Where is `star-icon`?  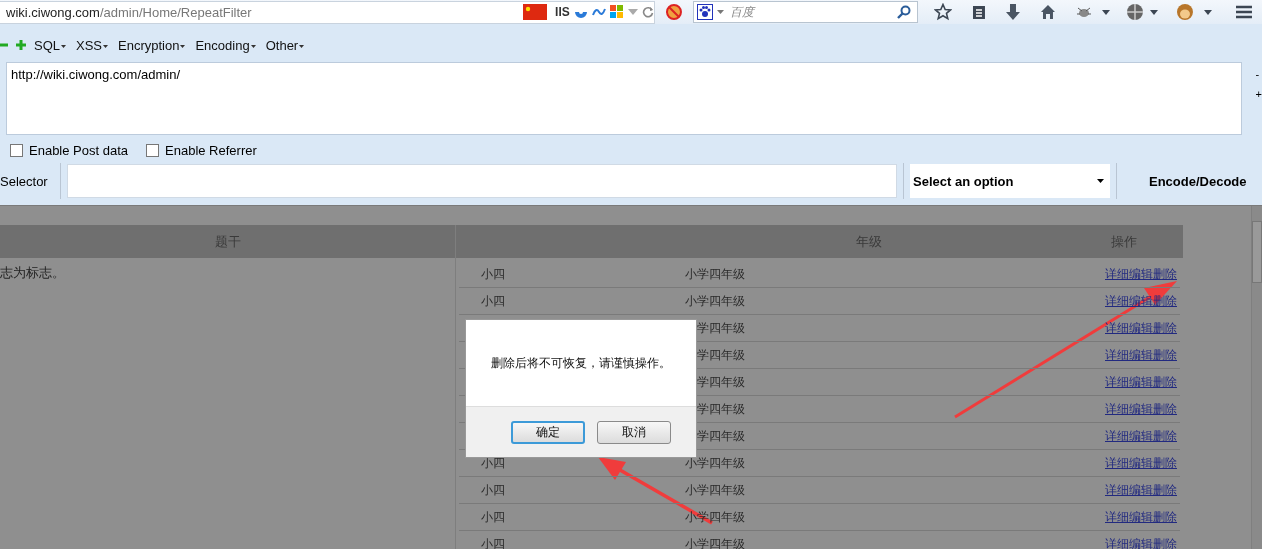 star-icon is located at coordinates (943, 12).